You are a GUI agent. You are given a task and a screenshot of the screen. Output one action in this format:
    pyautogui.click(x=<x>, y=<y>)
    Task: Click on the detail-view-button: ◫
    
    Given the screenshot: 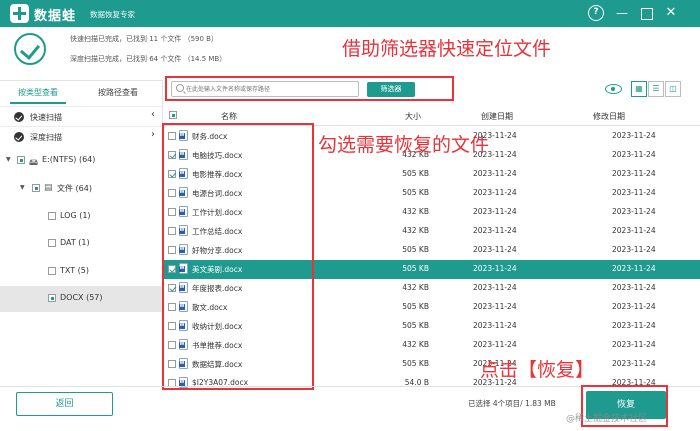 What is the action you would take?
    pyautogui.click(x=673, y=89)
    